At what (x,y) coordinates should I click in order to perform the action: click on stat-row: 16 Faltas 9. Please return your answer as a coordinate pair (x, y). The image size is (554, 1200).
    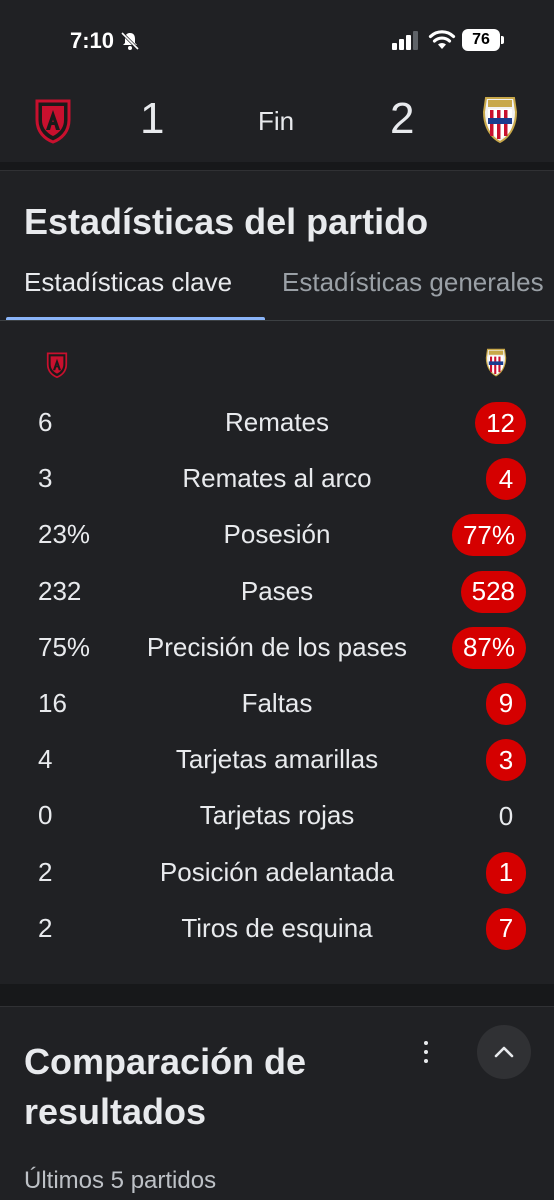
    Looking at the image, I should click on (277, 706).